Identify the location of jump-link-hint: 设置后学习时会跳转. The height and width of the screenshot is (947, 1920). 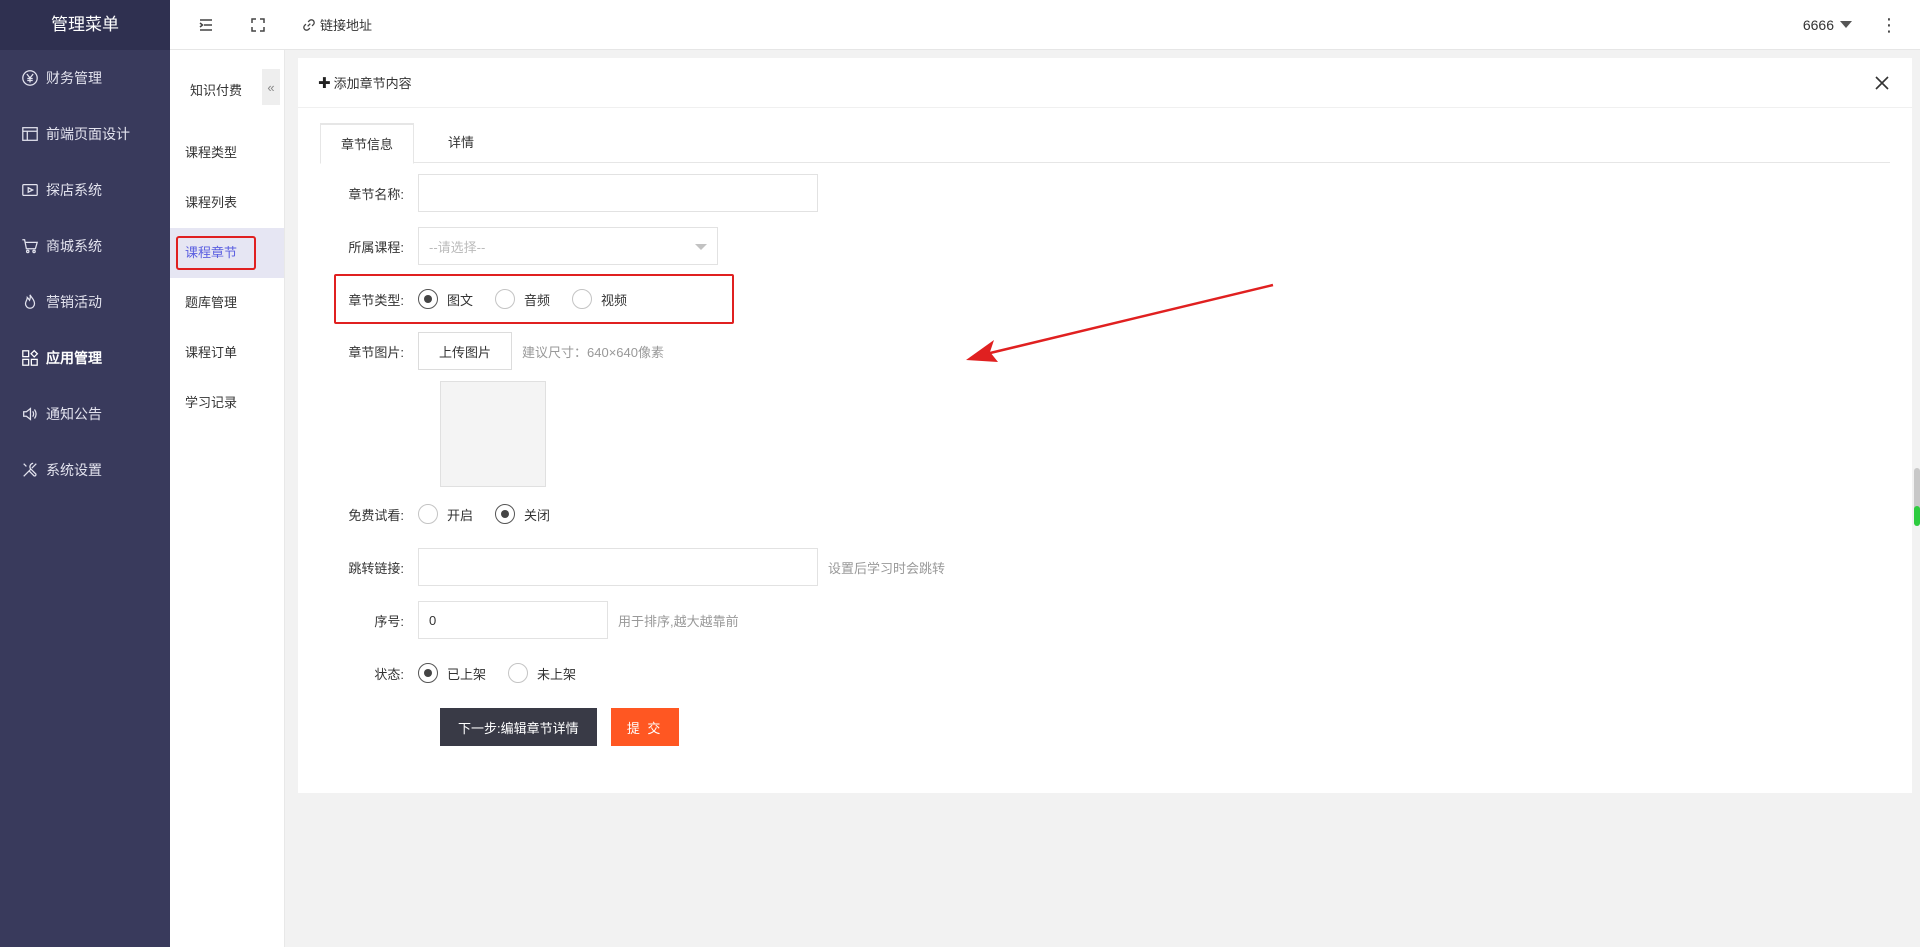
(887, 568).